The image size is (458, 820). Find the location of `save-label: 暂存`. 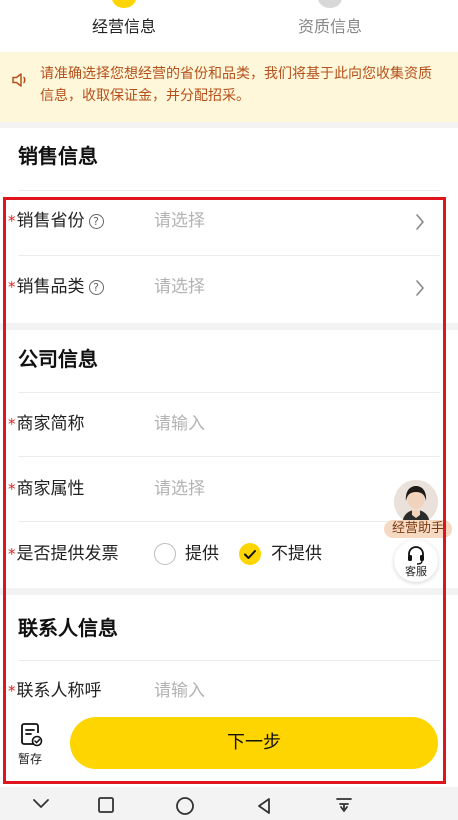

save-label: 暂存 is located at coordinates (29, 759).